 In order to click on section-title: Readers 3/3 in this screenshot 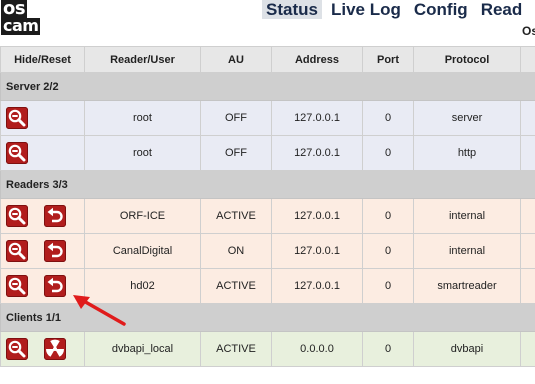, I will do `click(267, 184)`.